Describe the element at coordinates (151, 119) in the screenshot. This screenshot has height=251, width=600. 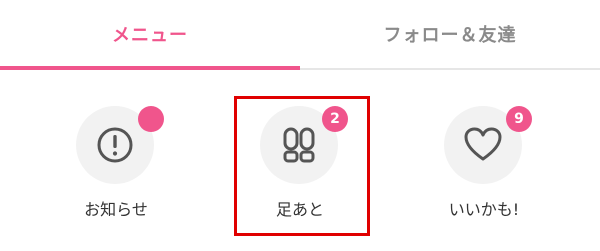
I see `notification-dot-badge` at that location.